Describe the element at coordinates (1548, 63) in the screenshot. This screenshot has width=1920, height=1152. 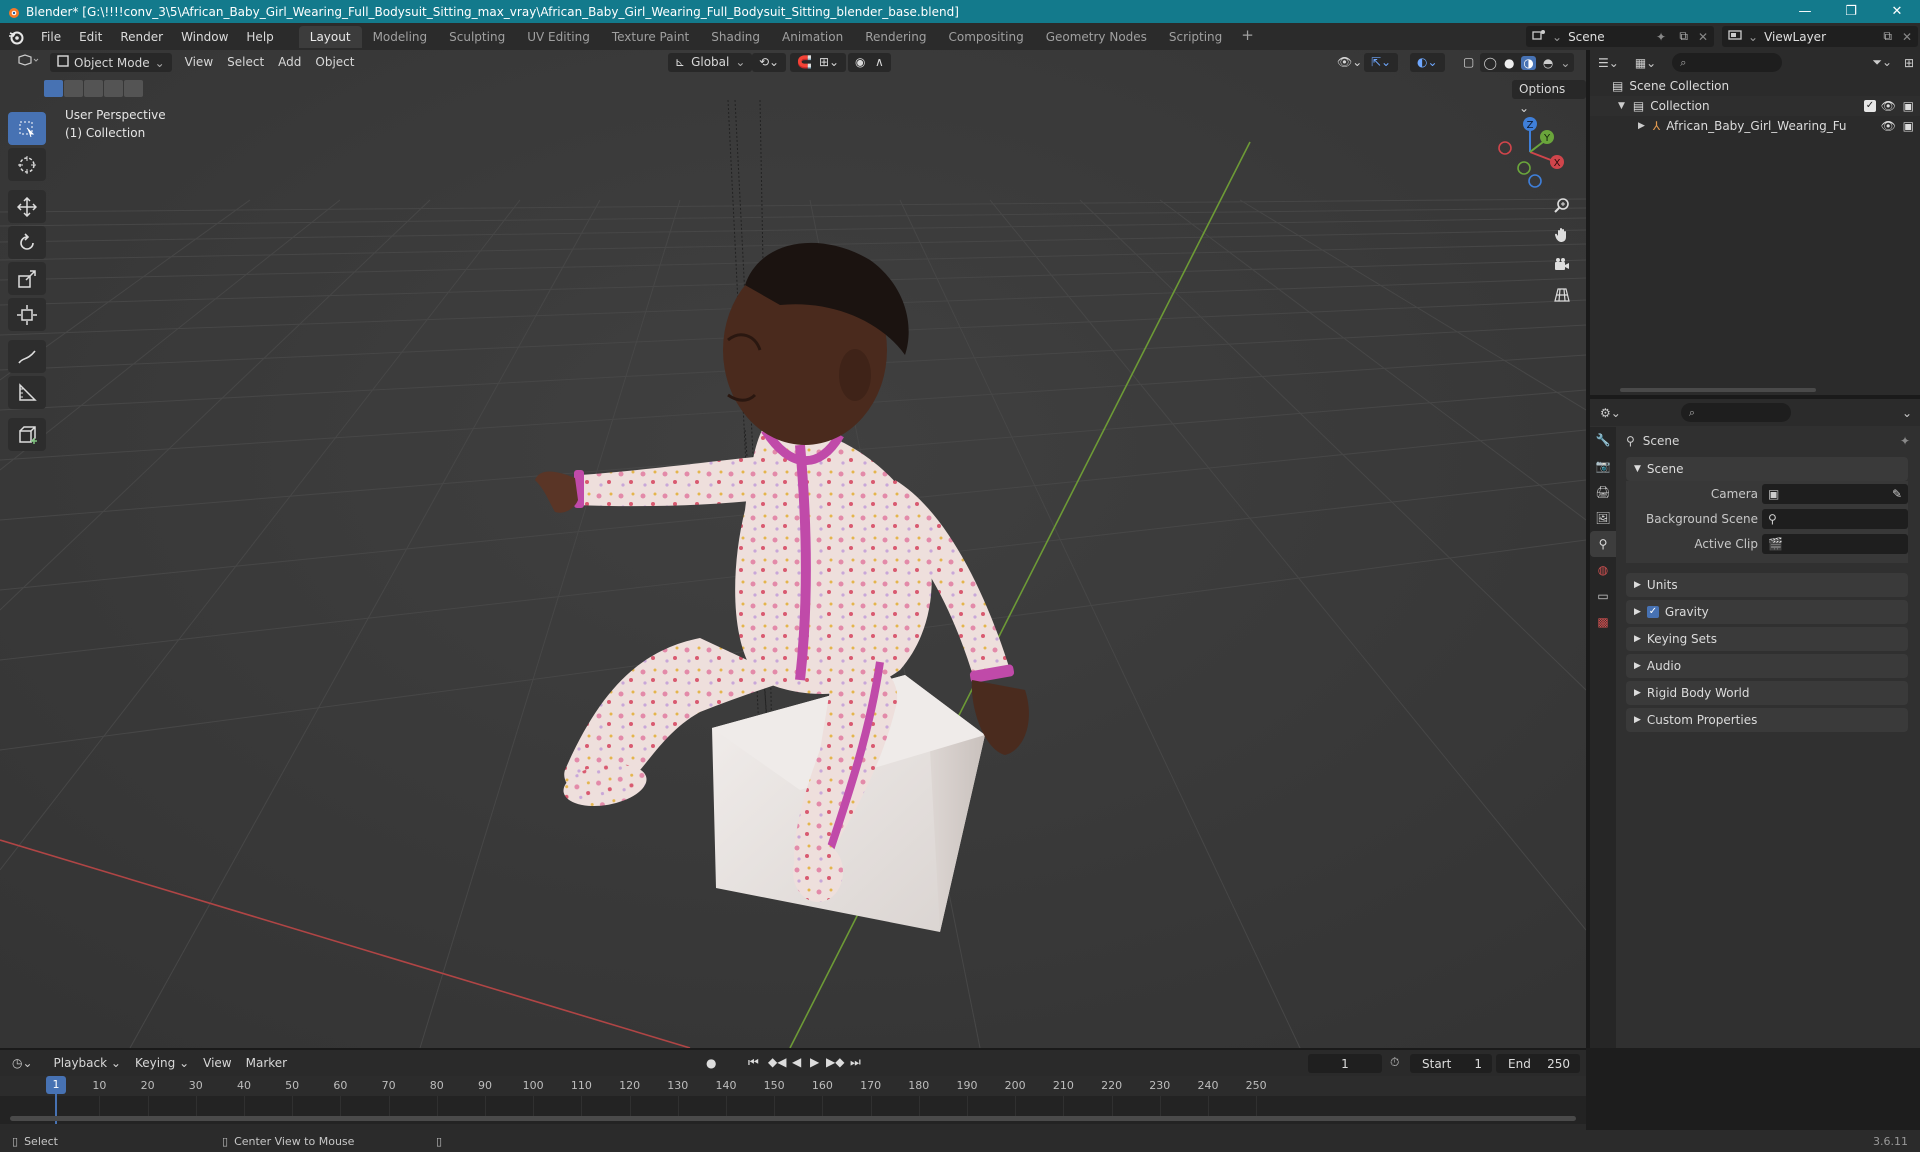
I see `rendered-shading-icon: ◓` at that location.